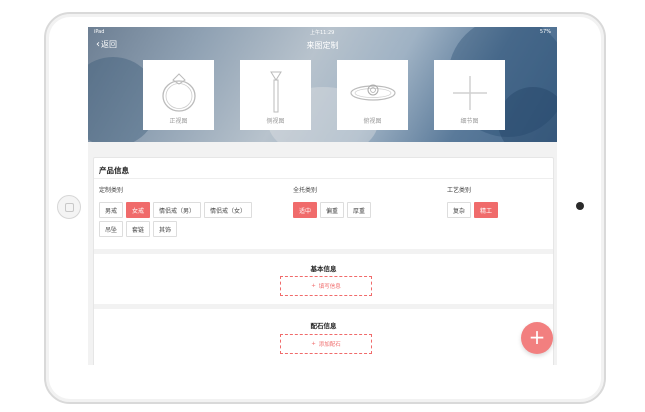 This screenshot has width=645, height=412. What do you see at coordinates (372, 92) in the screenshot?
I see `ring-top-icon` at bounding box center [372, 92].